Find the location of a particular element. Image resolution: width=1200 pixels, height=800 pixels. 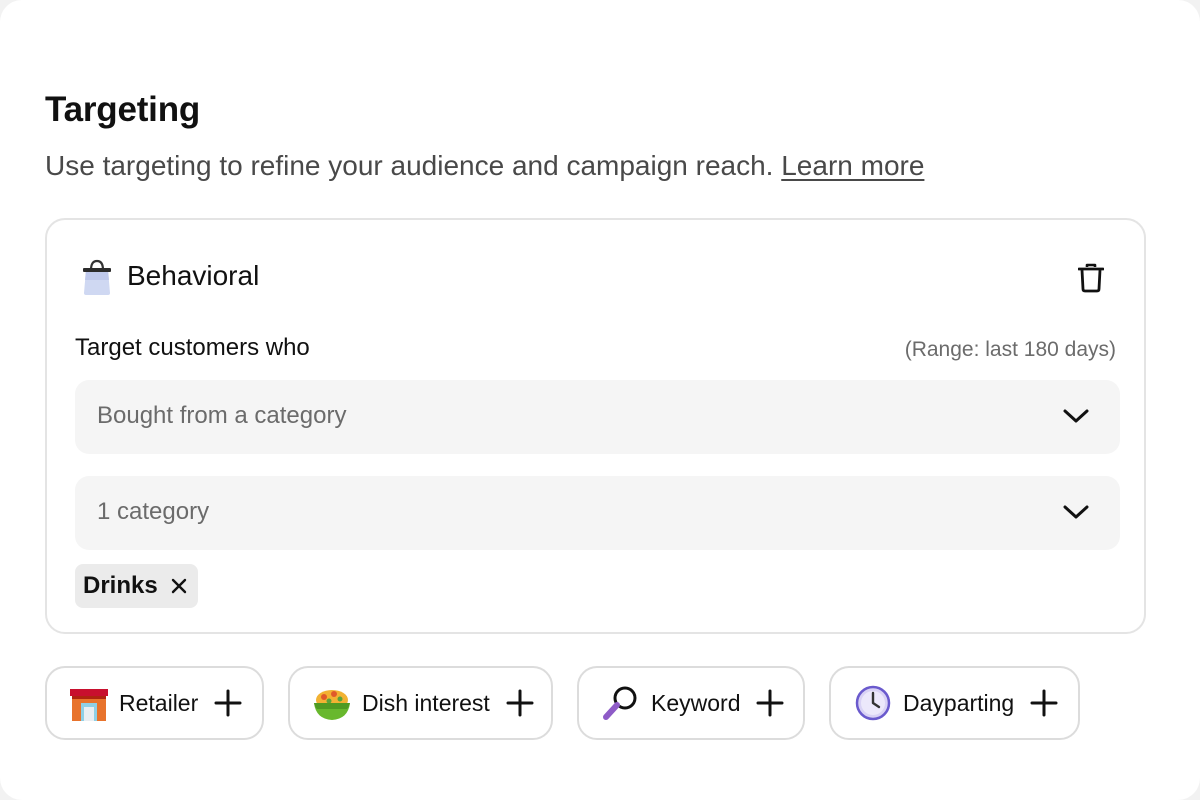

add-retailer-button: Retailer is located at coordinates (154, 703).